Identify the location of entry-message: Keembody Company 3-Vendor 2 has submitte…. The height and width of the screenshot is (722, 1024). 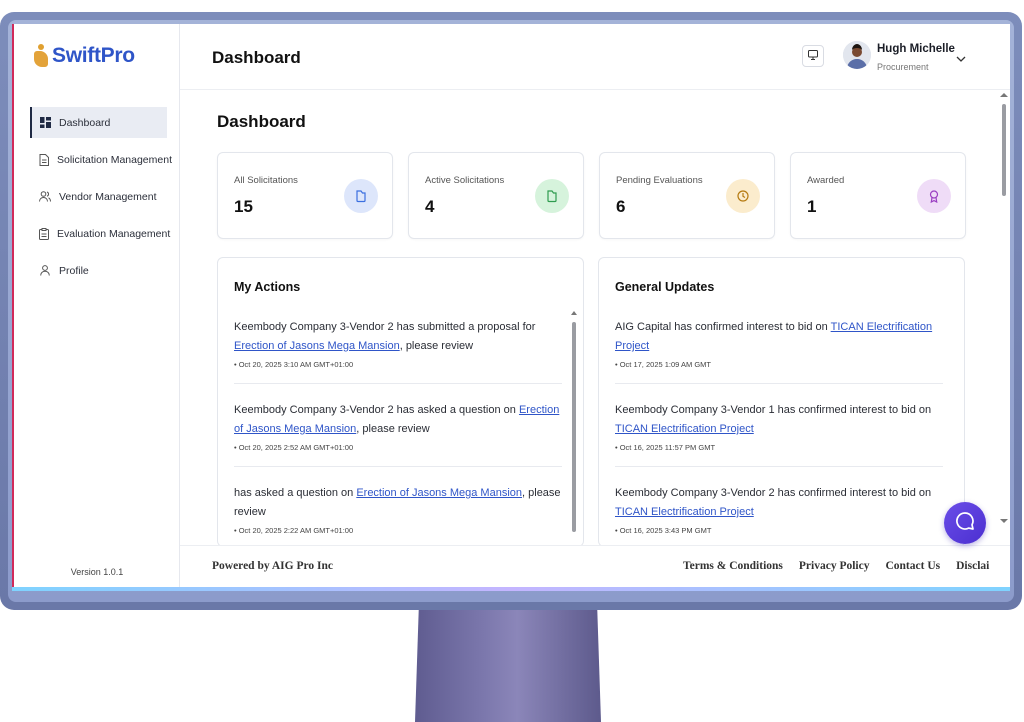
(385, 327).